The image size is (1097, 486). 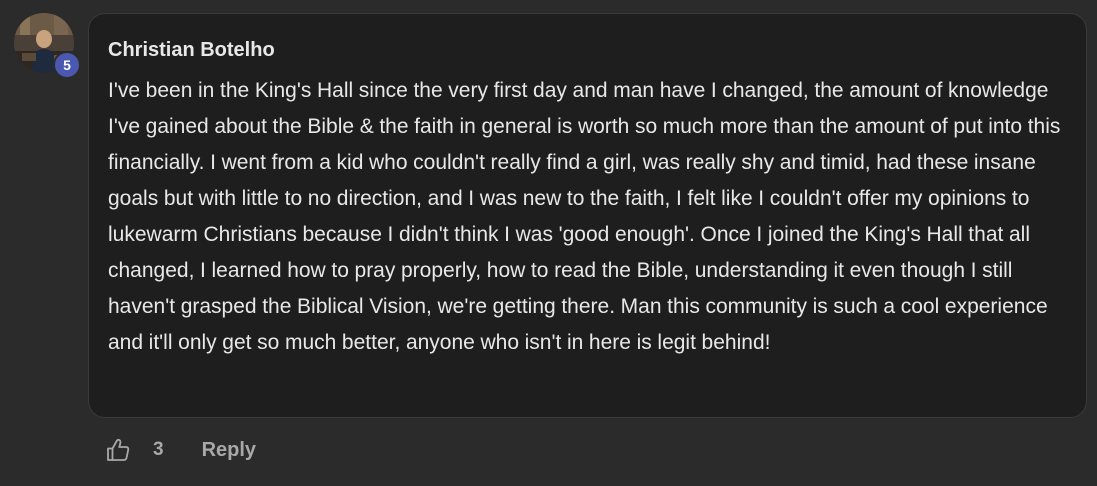 What do you see at coordinates (229, 450) in the screenshot?
I see `reply-button: Reply` at bounding box center [229, 450].